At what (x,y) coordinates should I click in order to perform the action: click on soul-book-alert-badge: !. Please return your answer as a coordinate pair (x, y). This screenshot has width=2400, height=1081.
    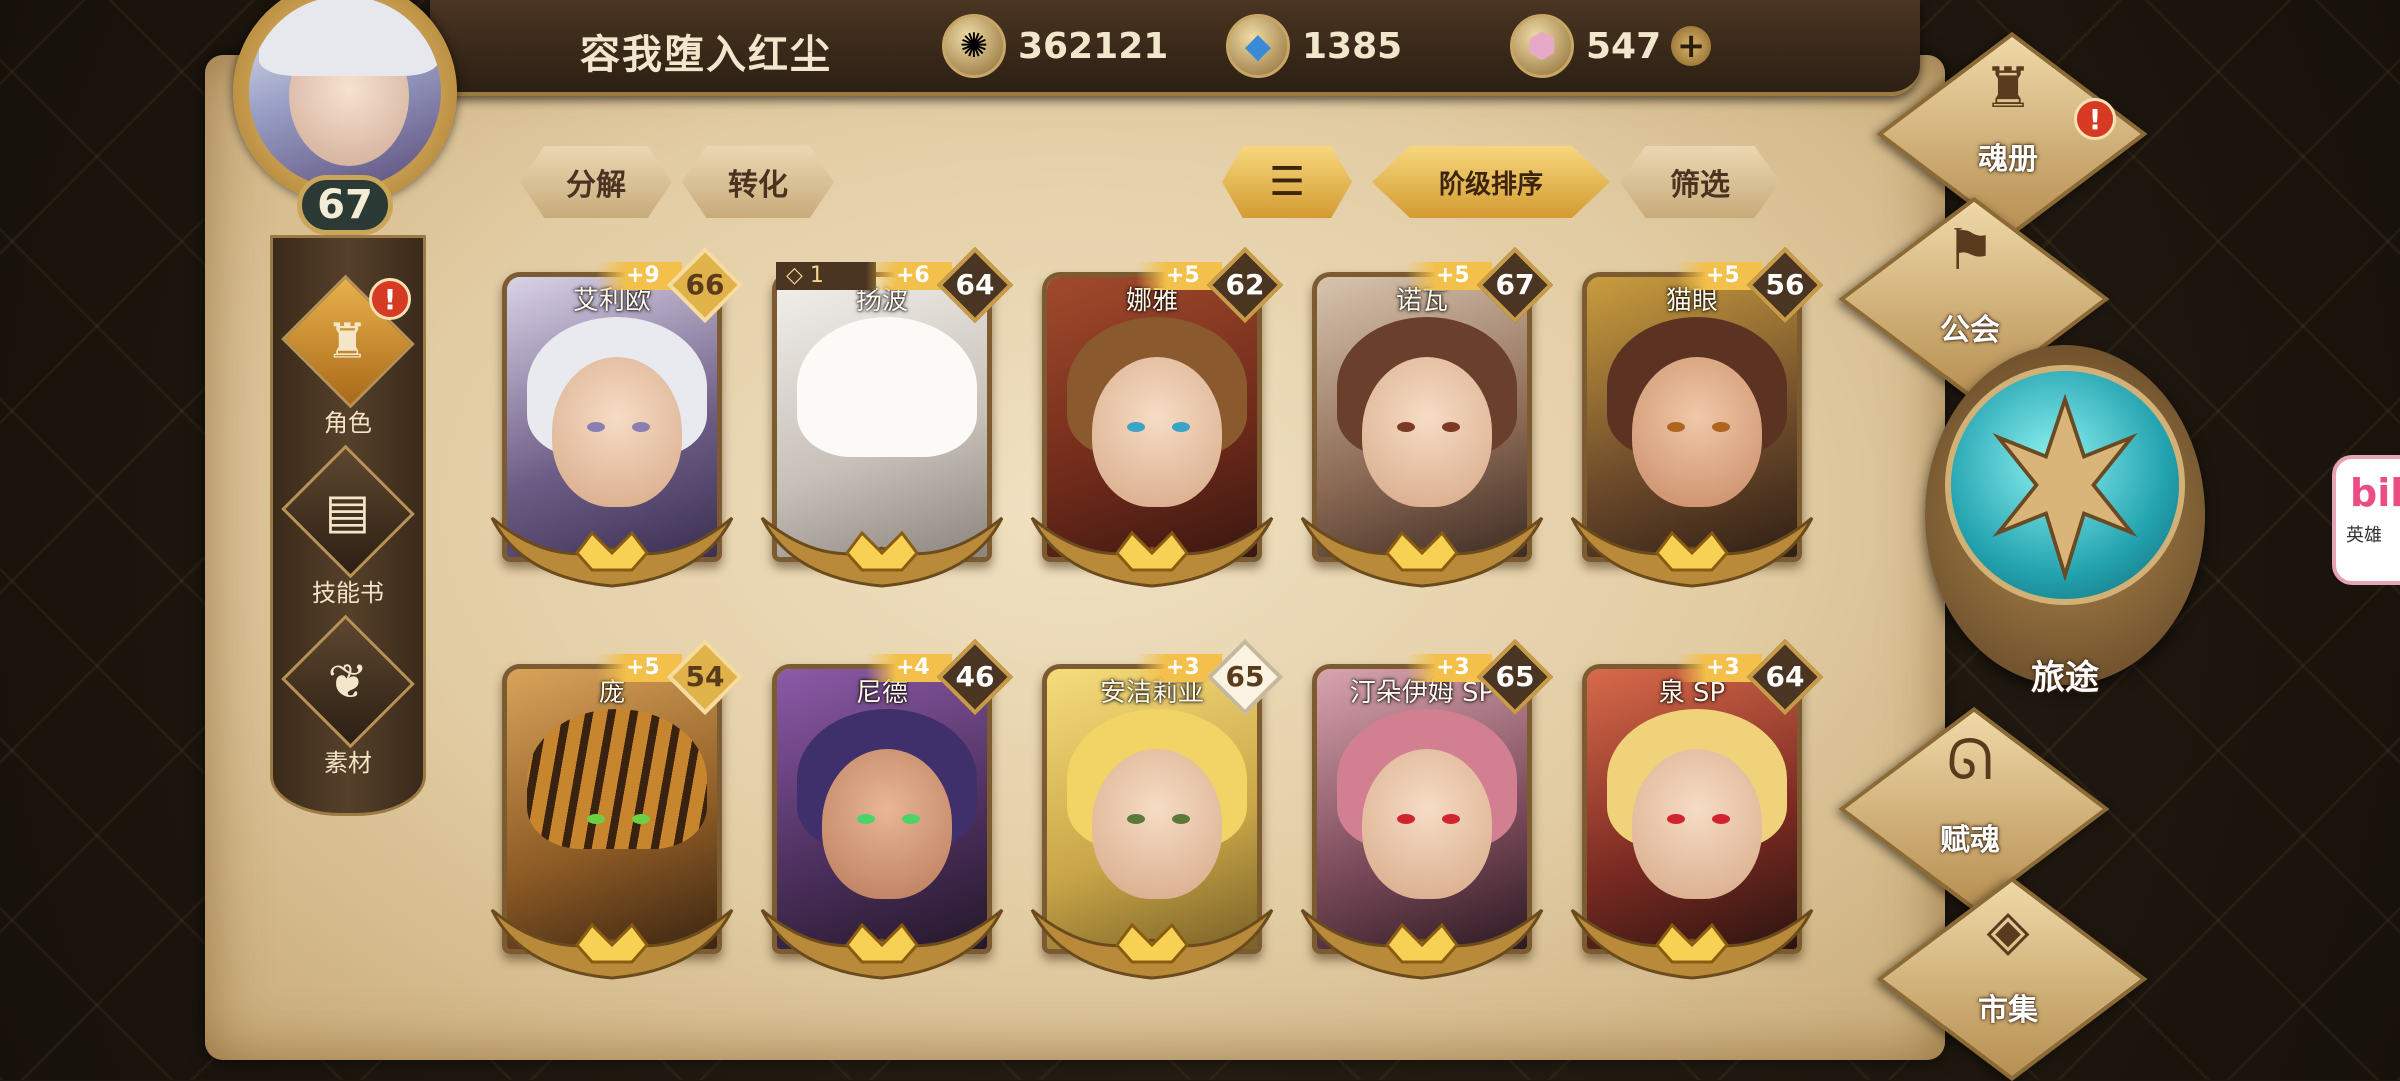
    Looking at the image, I should click on (2095, 119).